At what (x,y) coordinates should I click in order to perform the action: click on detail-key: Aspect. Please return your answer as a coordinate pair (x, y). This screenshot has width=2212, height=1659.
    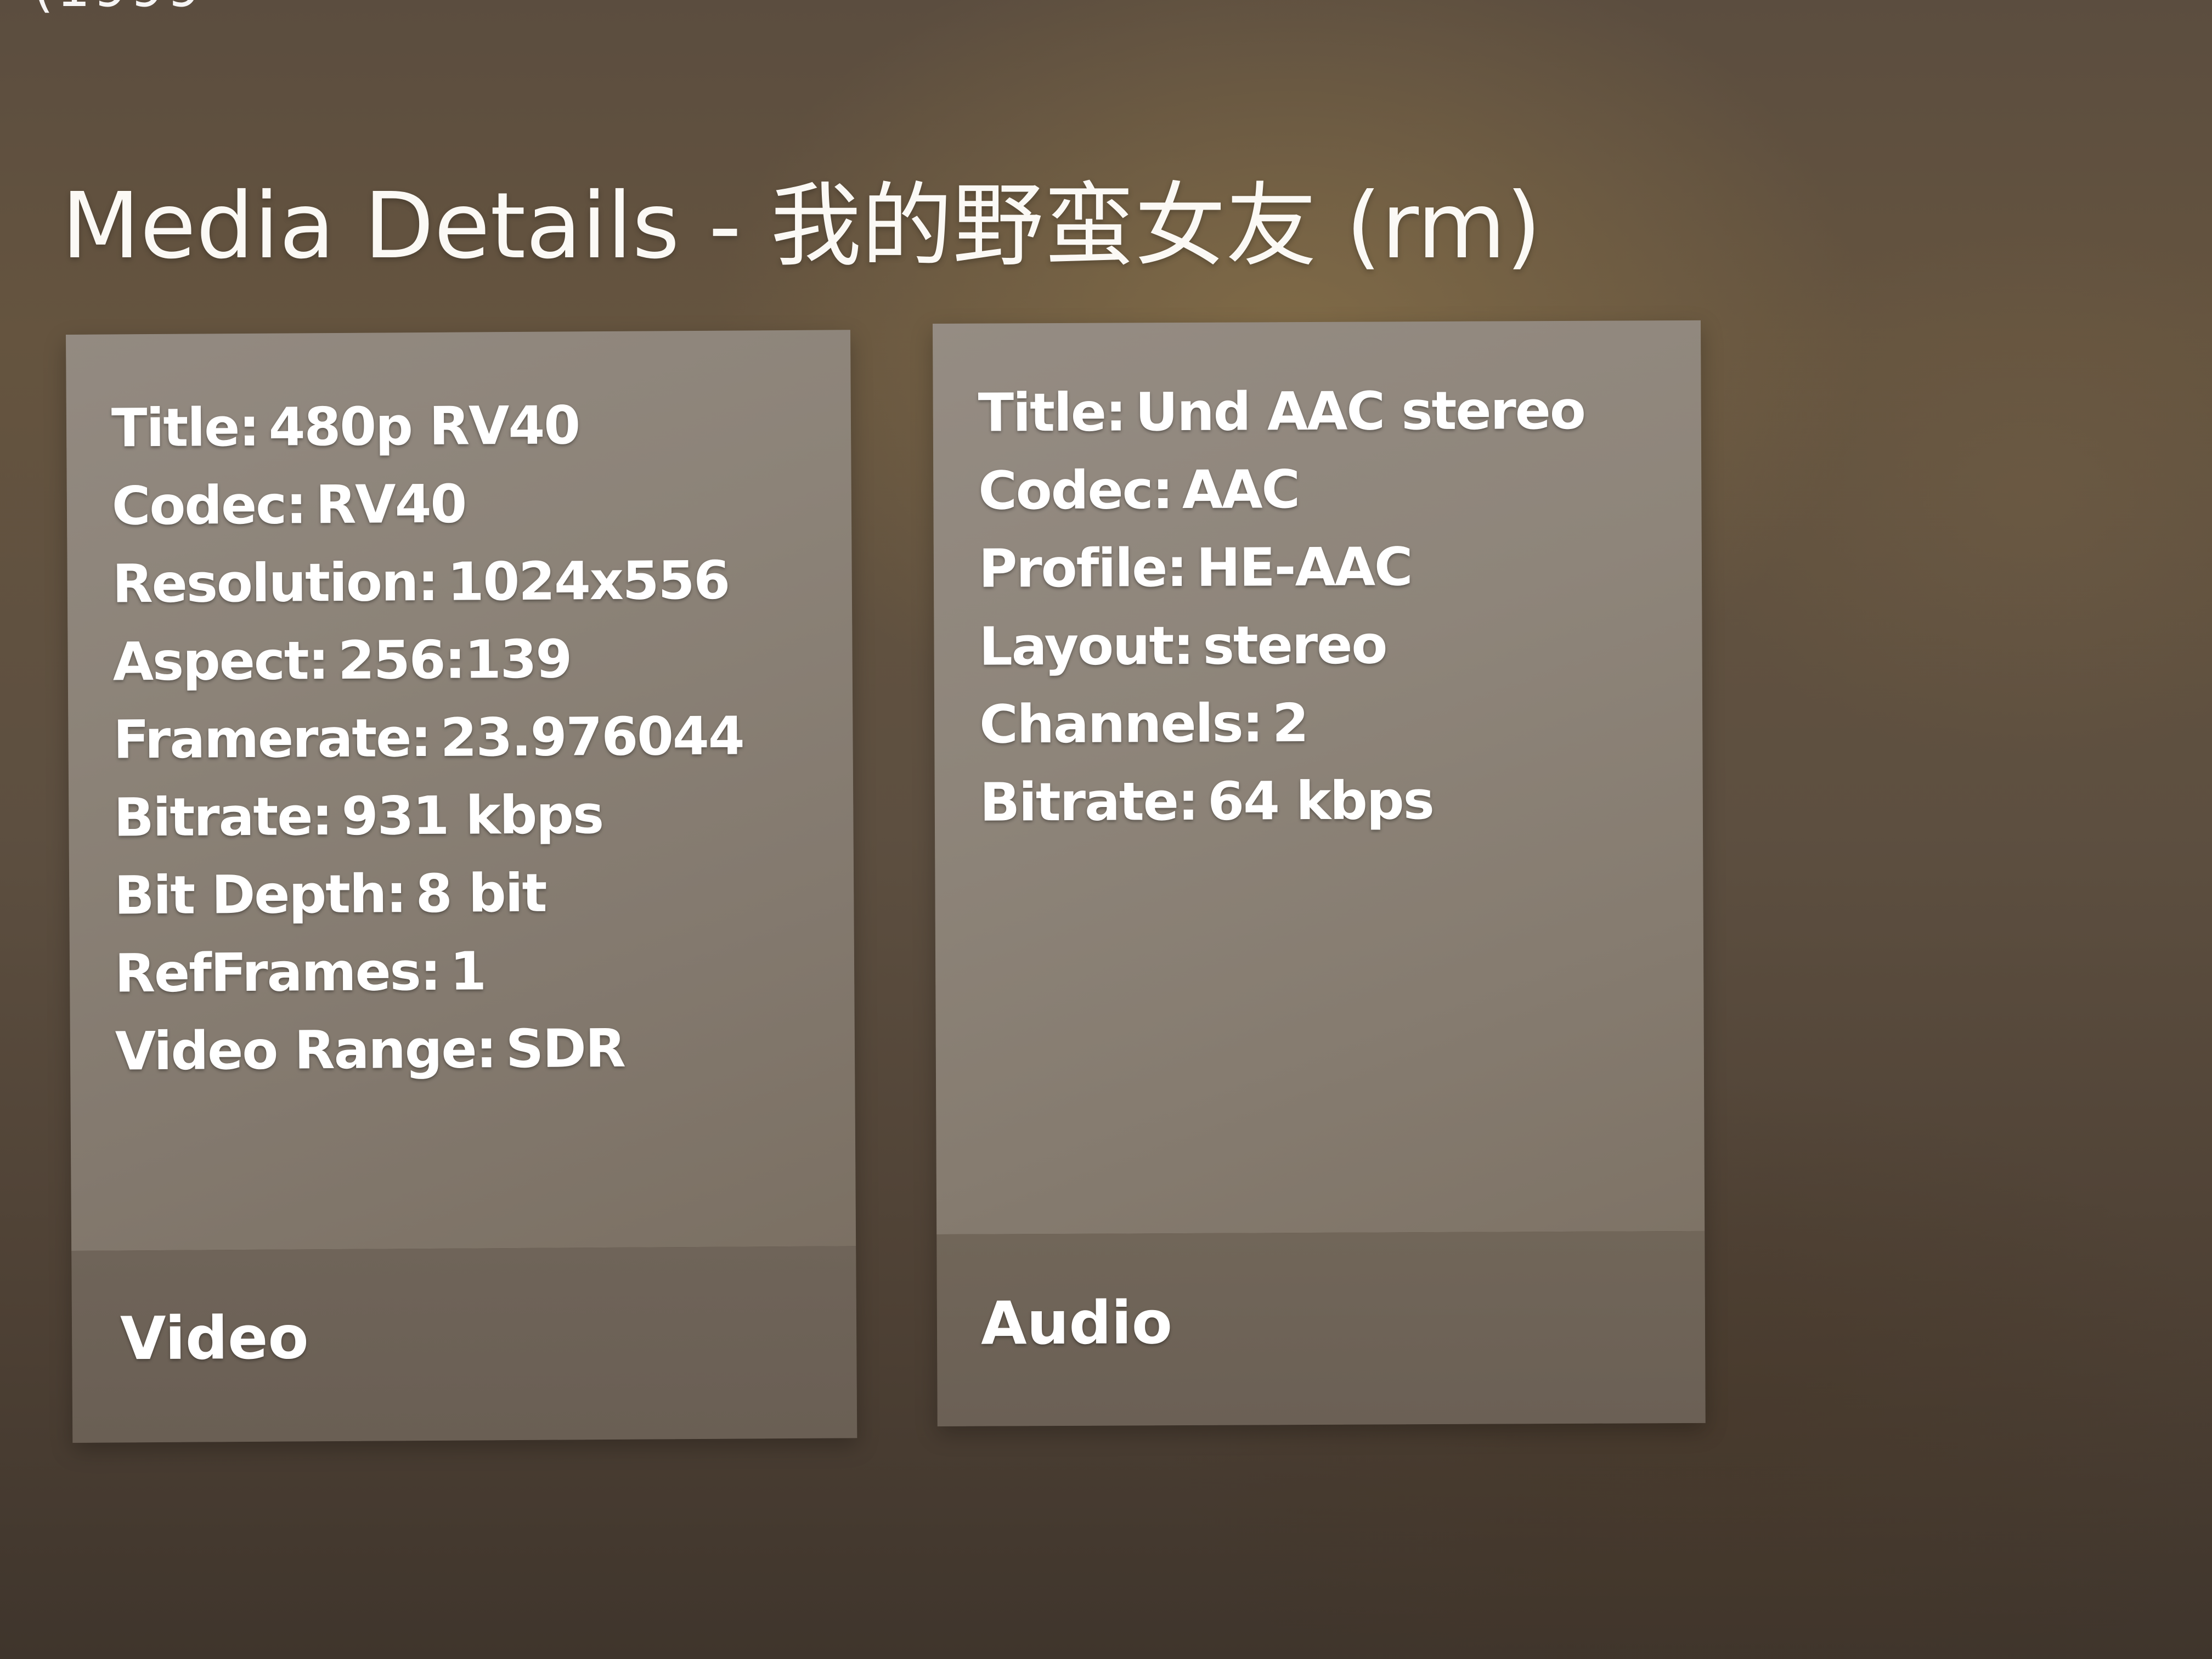
    Looking at the image, I should click on (210, 661).